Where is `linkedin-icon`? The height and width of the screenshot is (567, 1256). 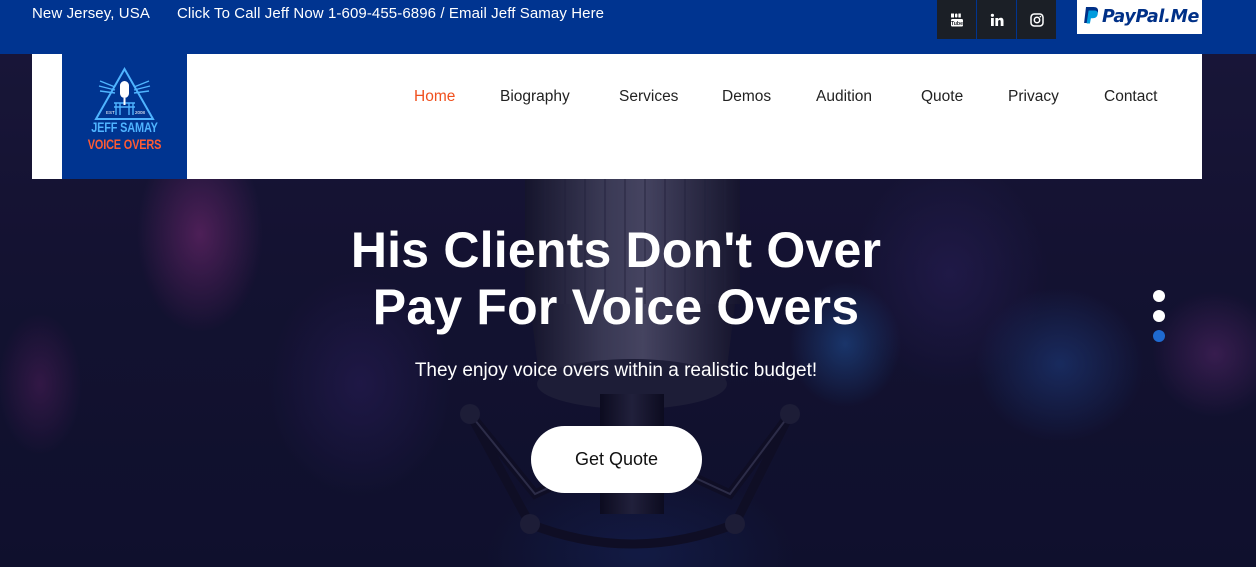
linkedin-icon is located at coordinates (997, 20).